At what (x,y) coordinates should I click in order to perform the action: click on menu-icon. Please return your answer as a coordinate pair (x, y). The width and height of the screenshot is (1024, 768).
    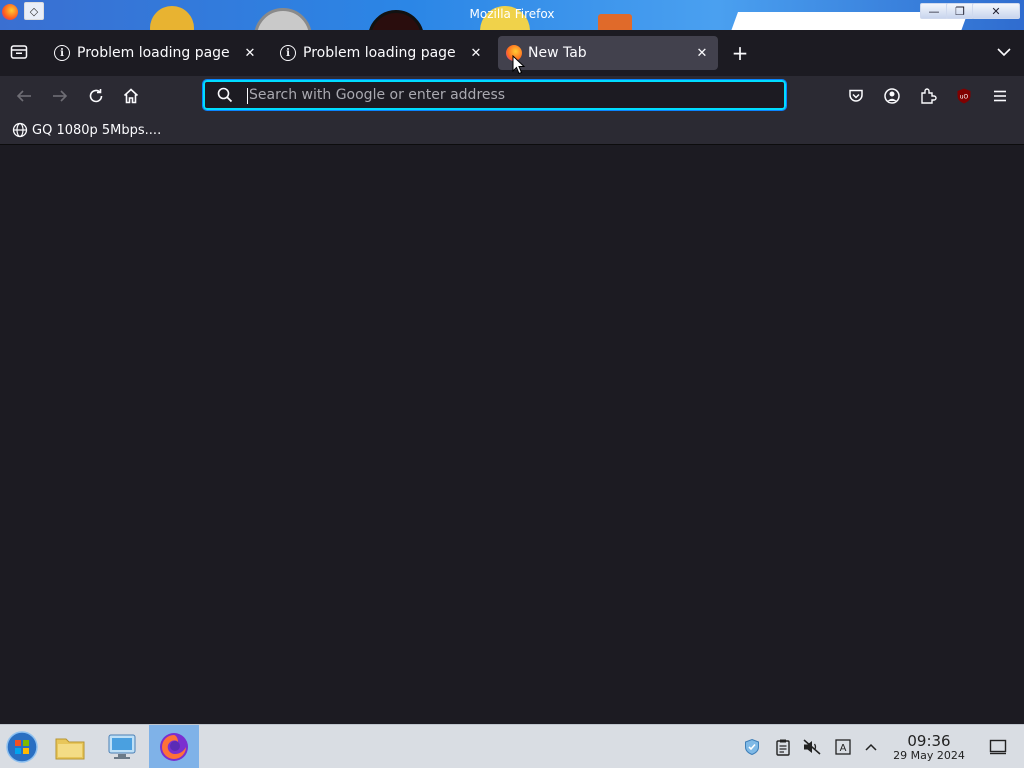
    Looking at the image, I should click on (1000, 96).